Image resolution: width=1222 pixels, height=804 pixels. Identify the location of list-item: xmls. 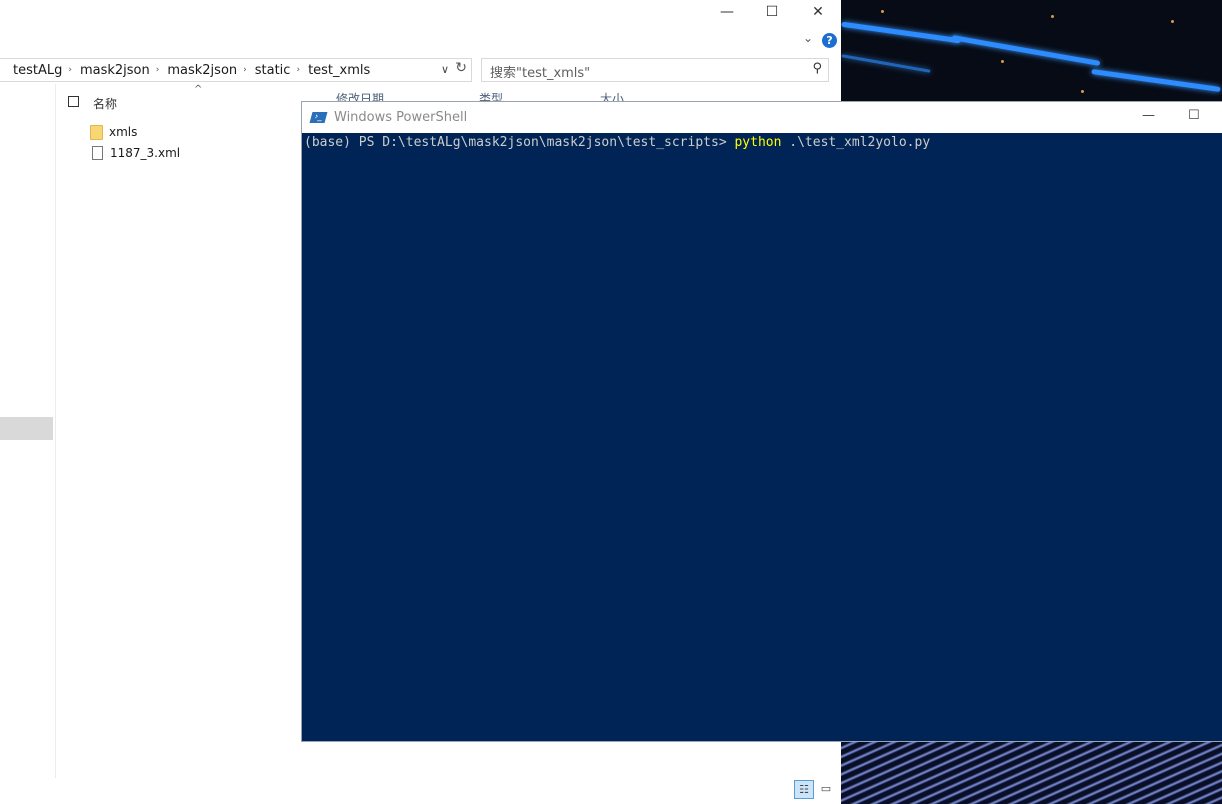
(113, 132).